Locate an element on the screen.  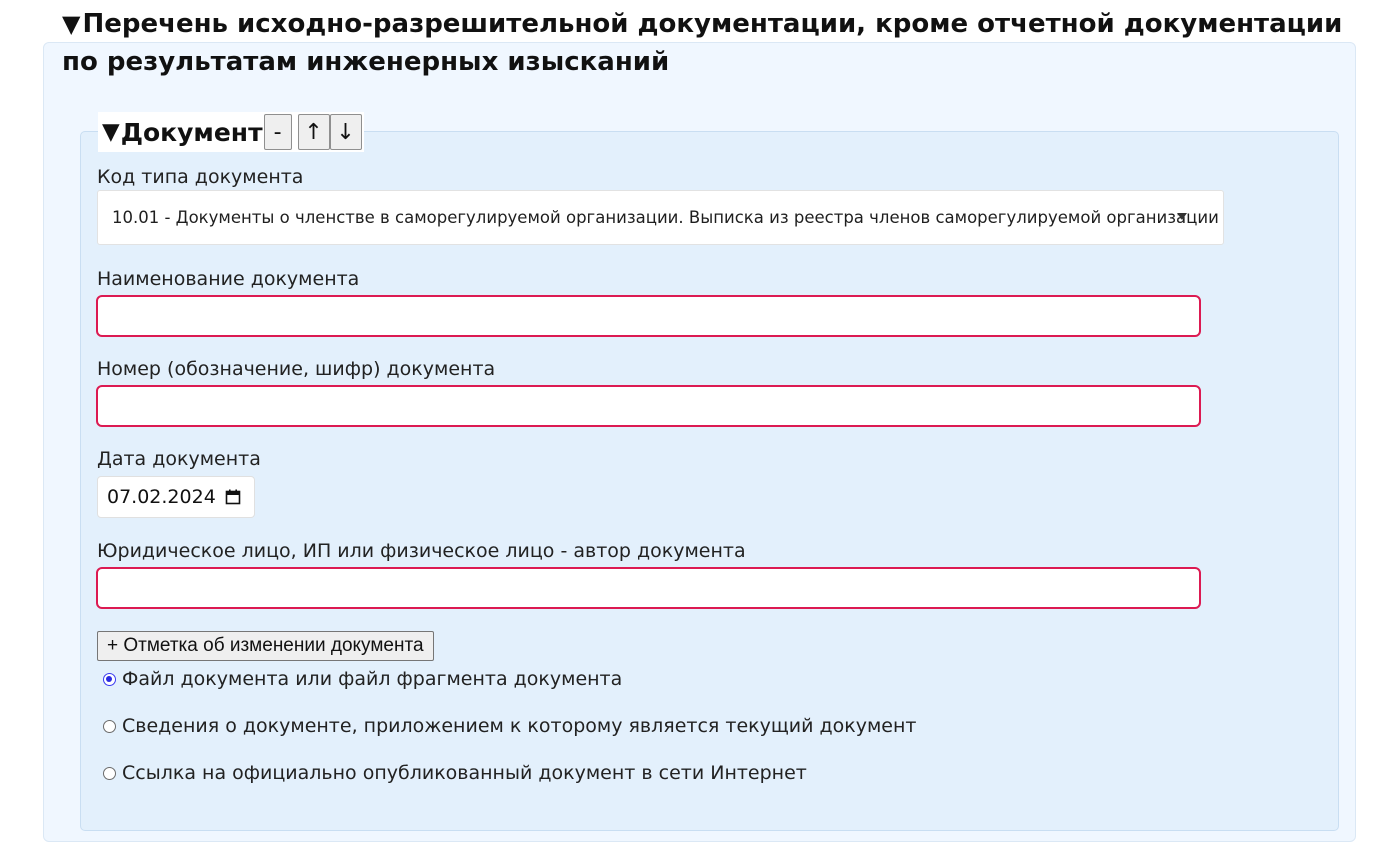
document-header: ▼ Документ - ↑ ↓ is located at coordinates (231, 132).